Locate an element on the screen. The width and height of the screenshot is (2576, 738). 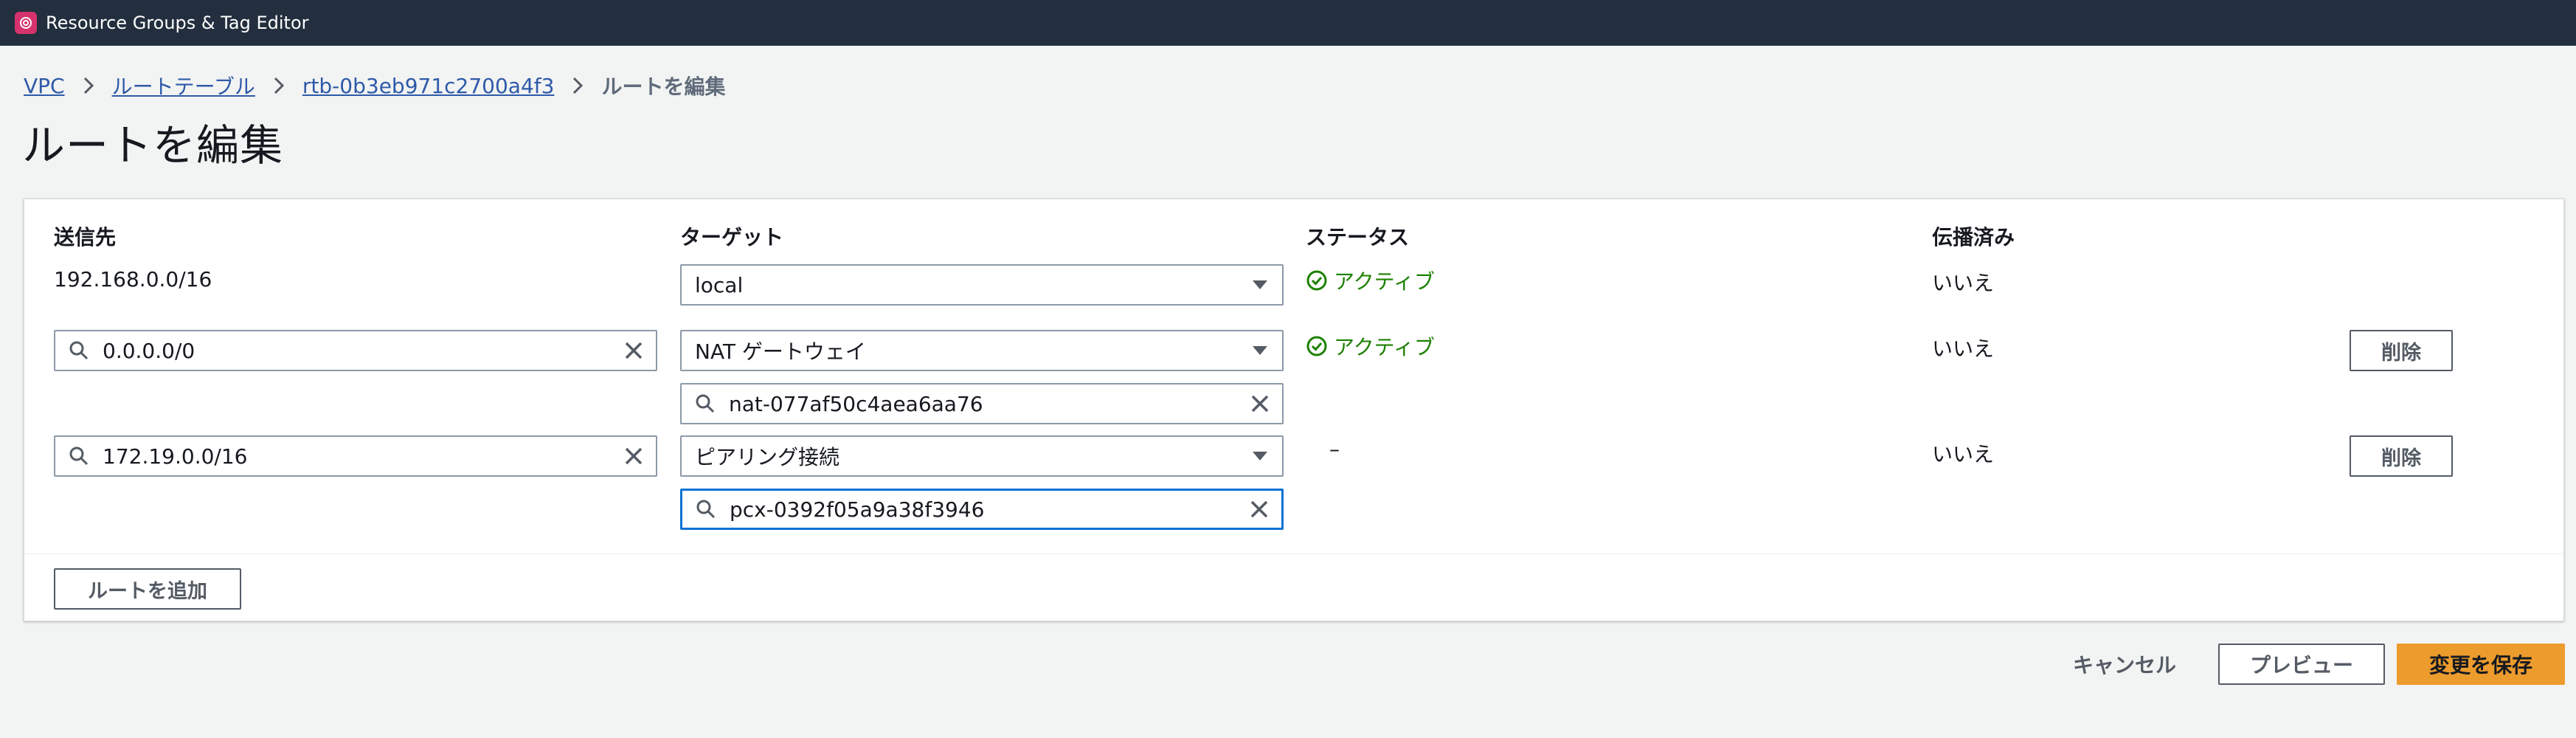
top-bar: Resource Groups & Tag Editor is located at coordinates (1288, 23).